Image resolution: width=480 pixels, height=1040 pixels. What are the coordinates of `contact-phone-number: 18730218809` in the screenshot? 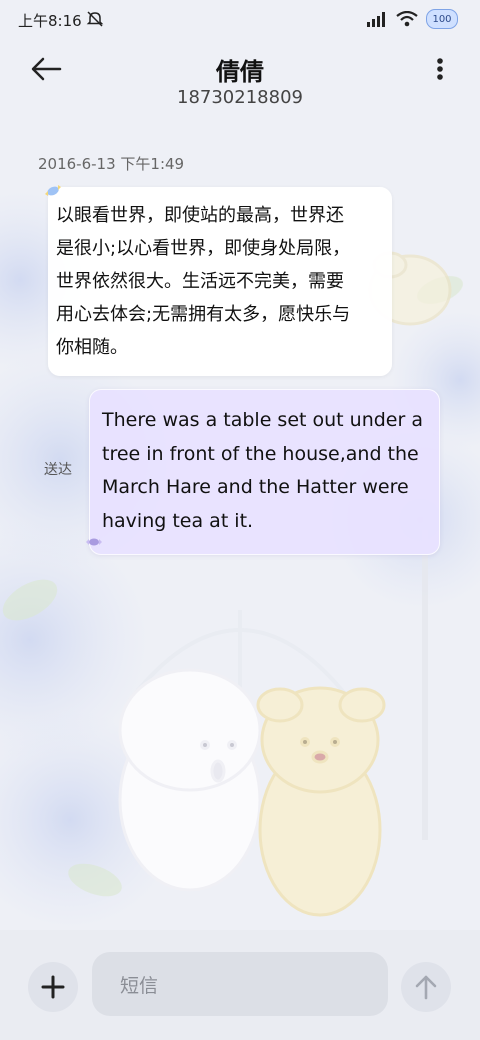 It's located at (240, 97).